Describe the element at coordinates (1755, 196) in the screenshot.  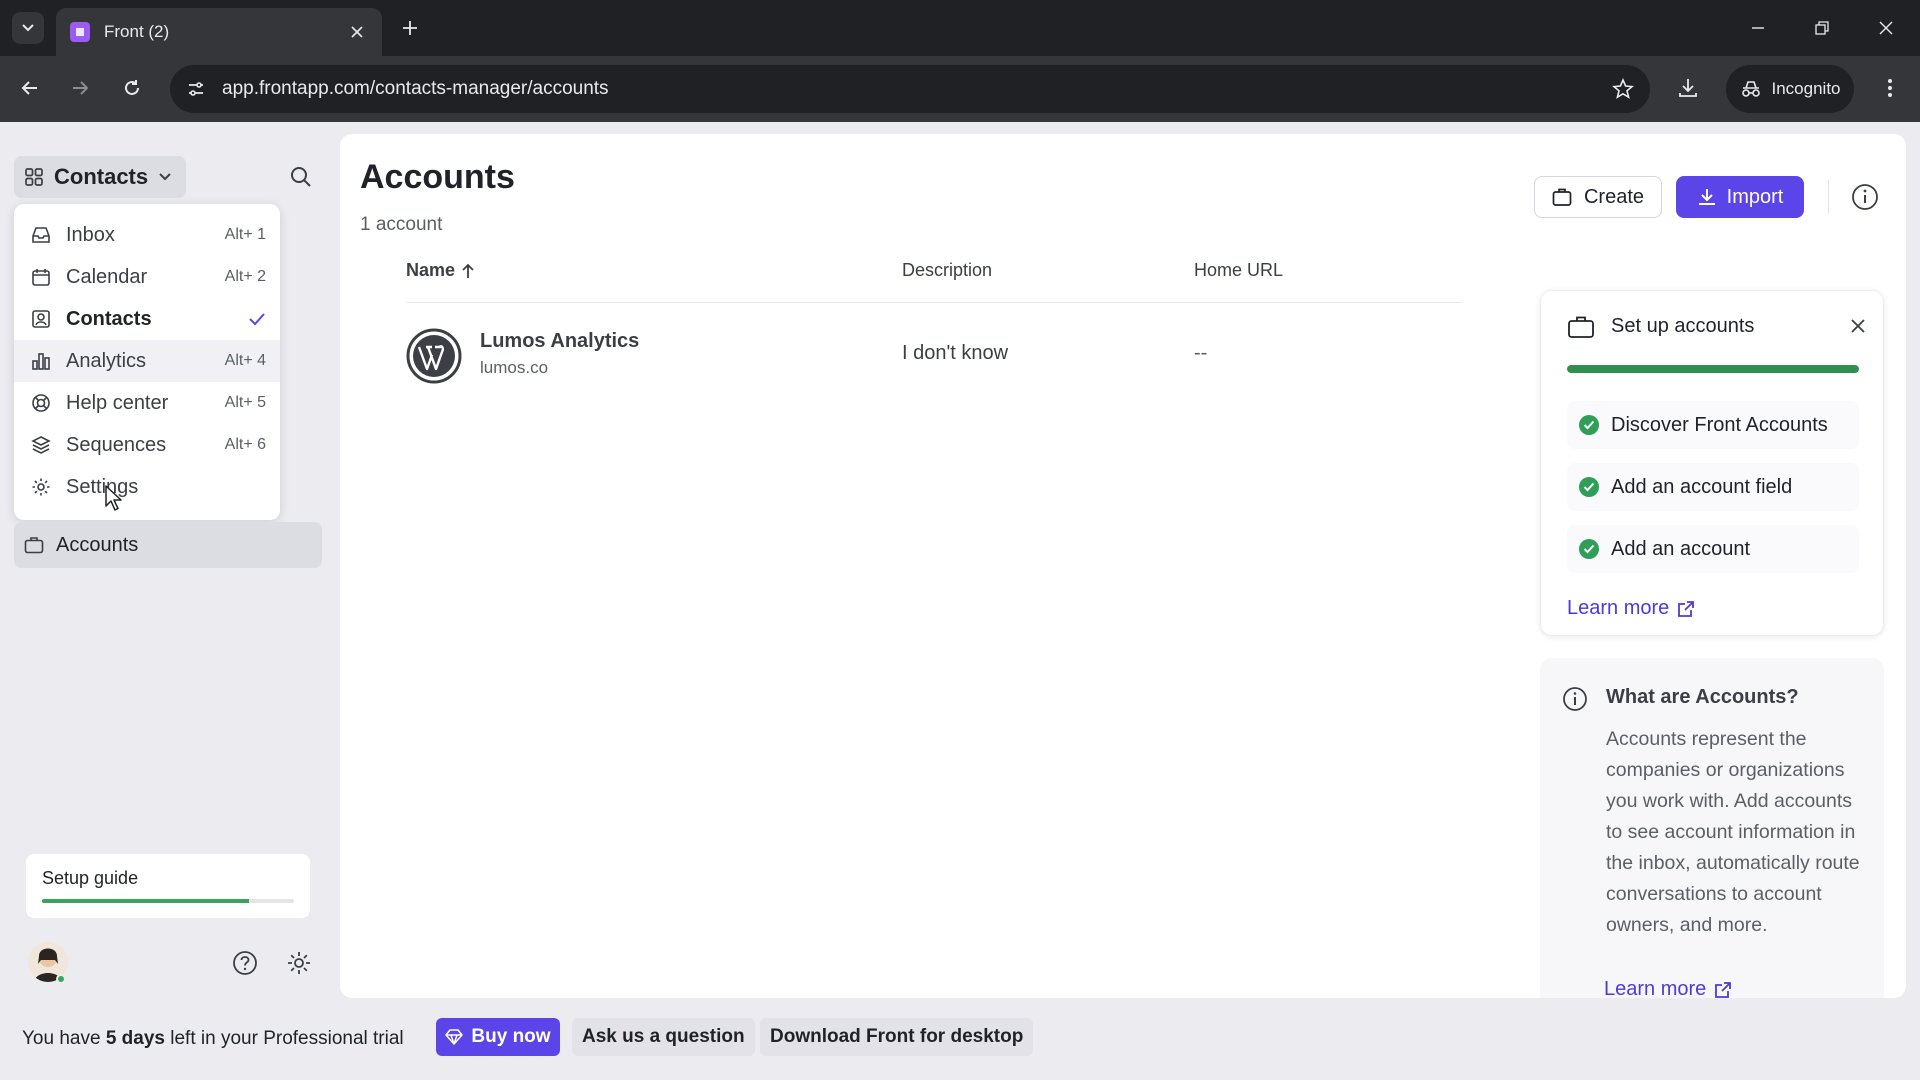
I see `import-button-label: Import` at that location.